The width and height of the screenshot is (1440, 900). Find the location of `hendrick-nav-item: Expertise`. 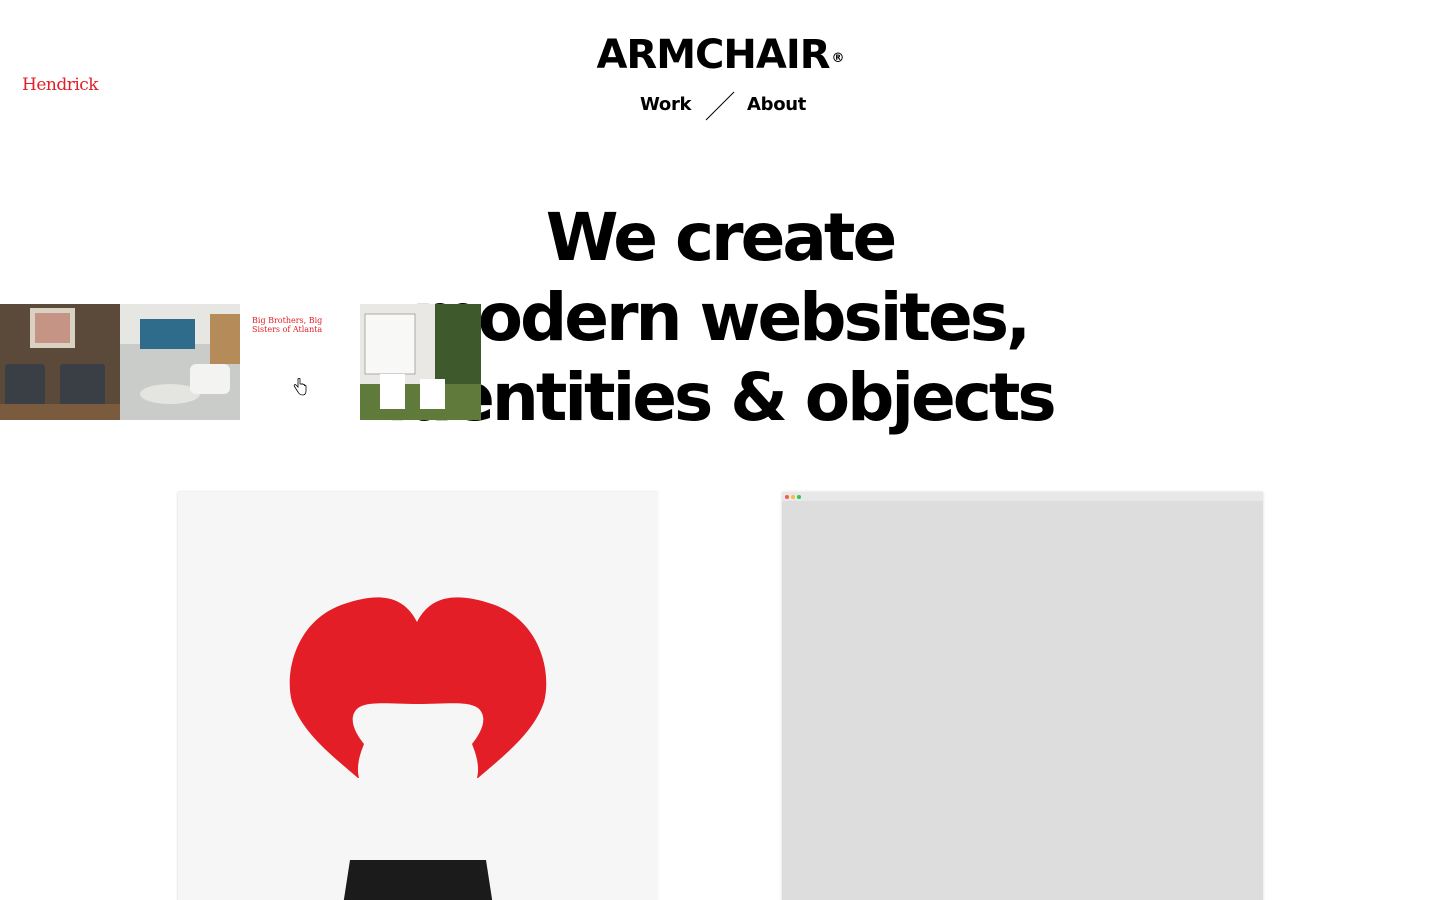

hendrick-nav-item: Expertise is located at coordinates (241, 33).